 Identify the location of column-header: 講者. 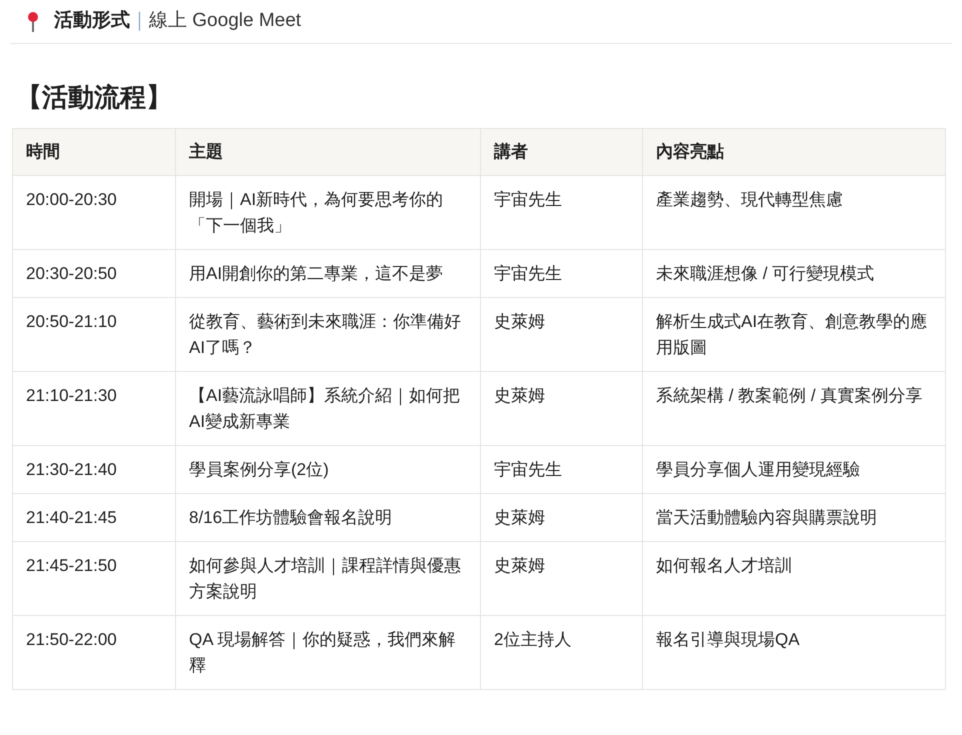
(561, 152).